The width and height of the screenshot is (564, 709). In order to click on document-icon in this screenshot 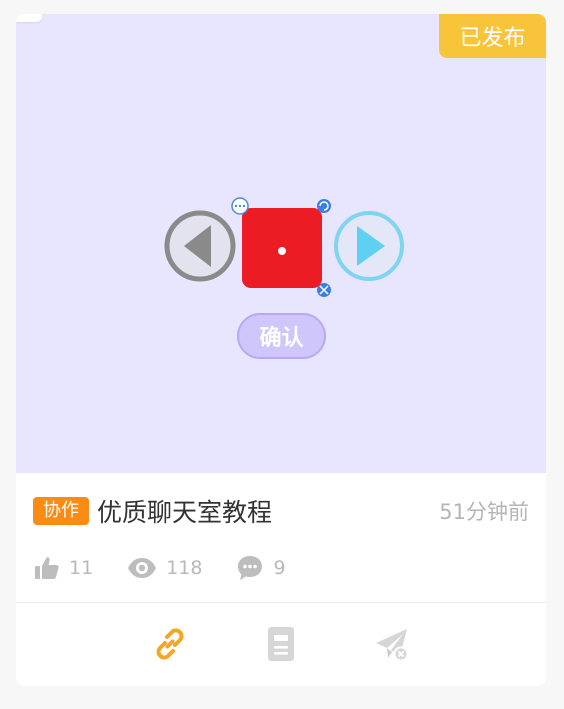, I will do `click(281, 646)`.